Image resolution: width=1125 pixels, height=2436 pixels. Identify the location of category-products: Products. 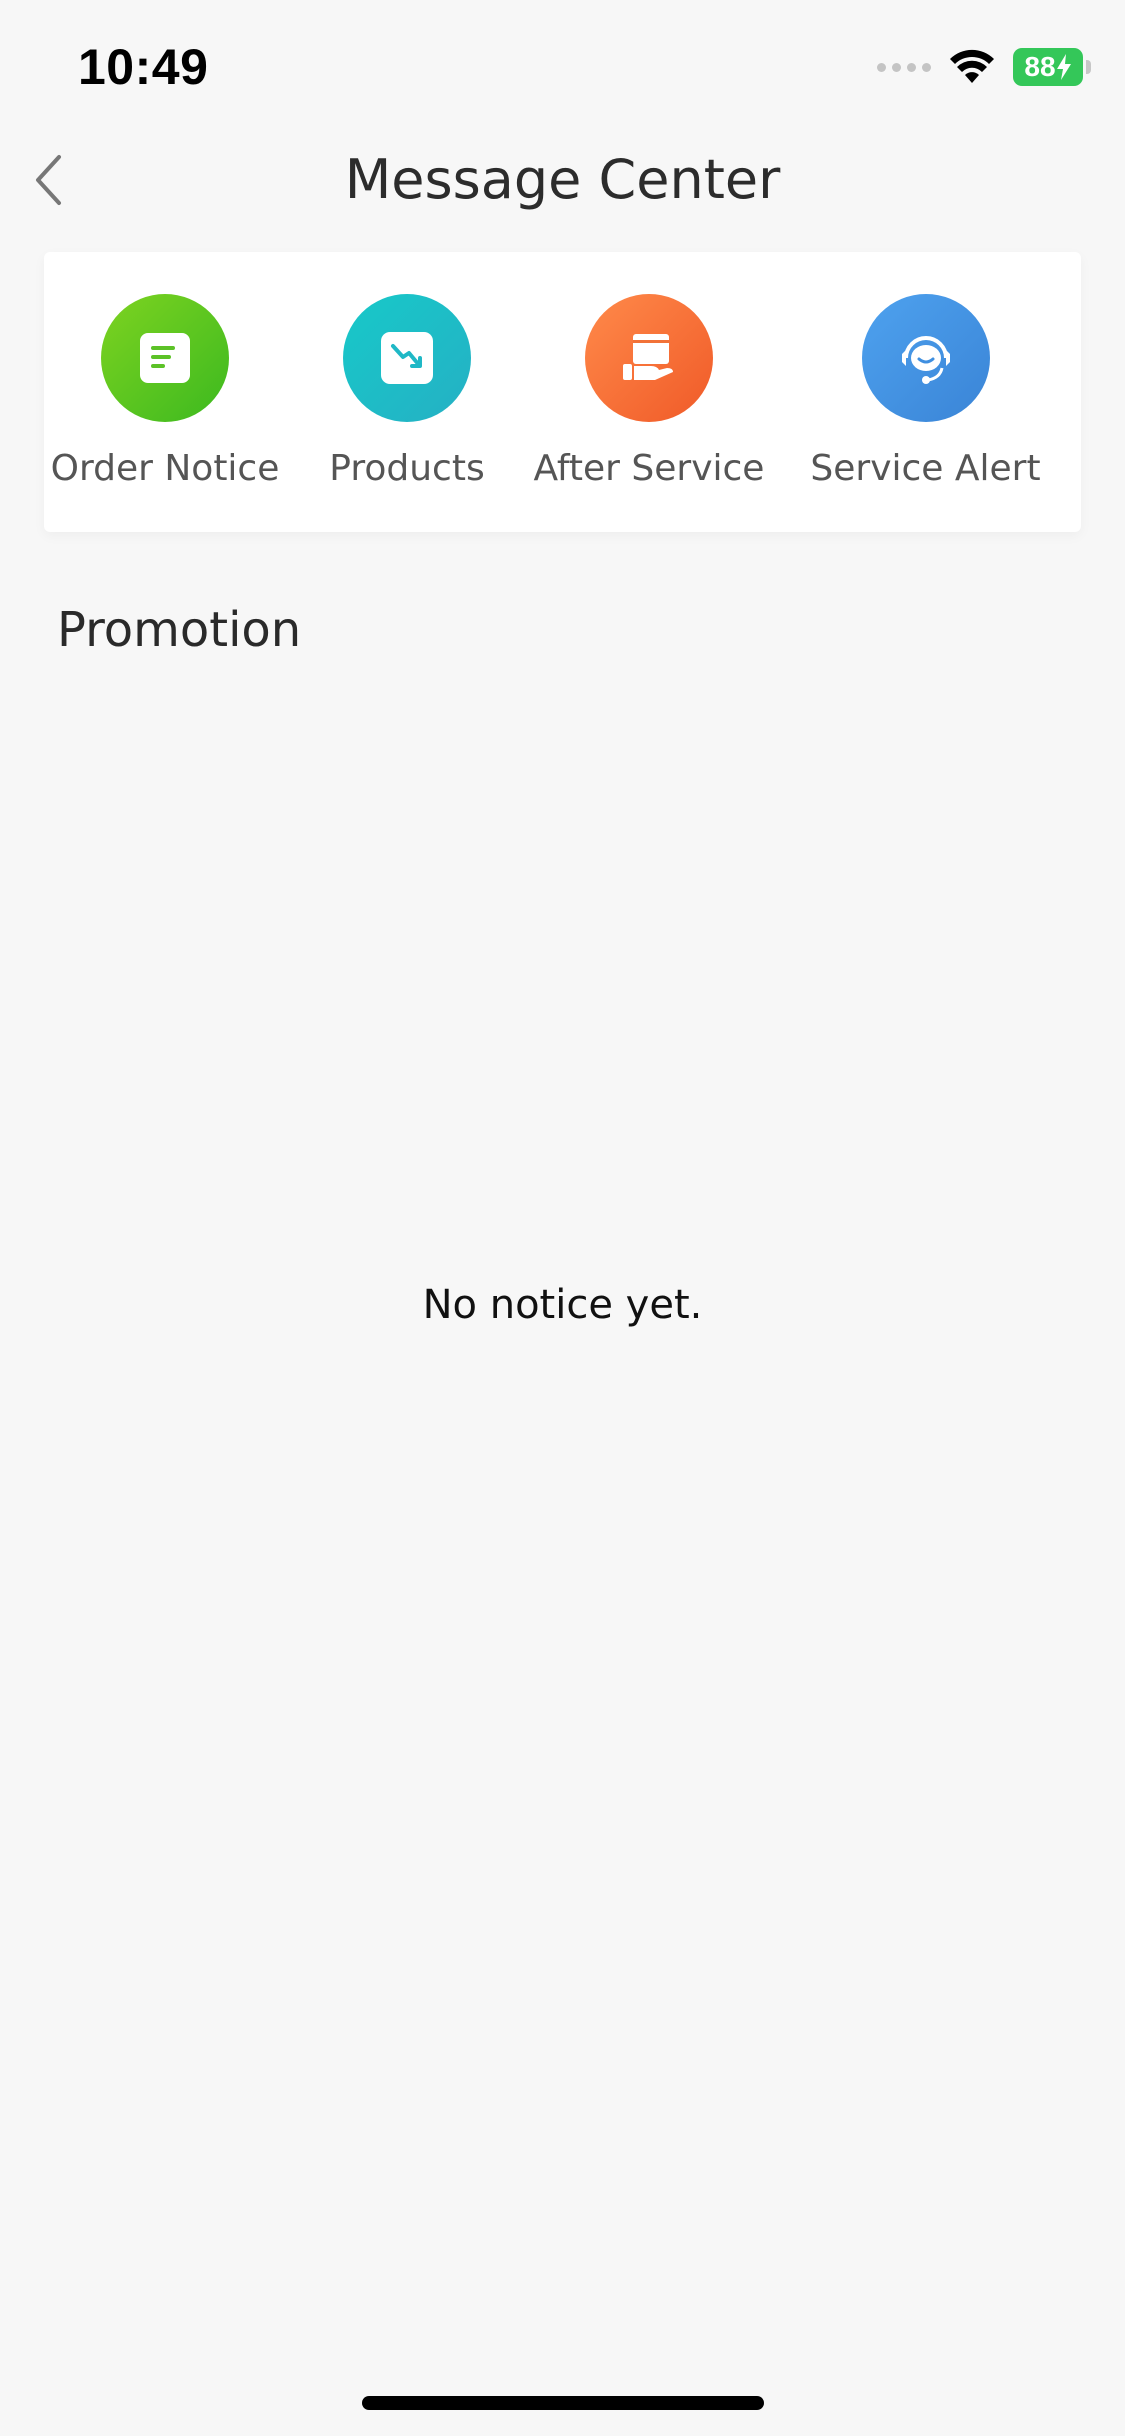
(407, 392).